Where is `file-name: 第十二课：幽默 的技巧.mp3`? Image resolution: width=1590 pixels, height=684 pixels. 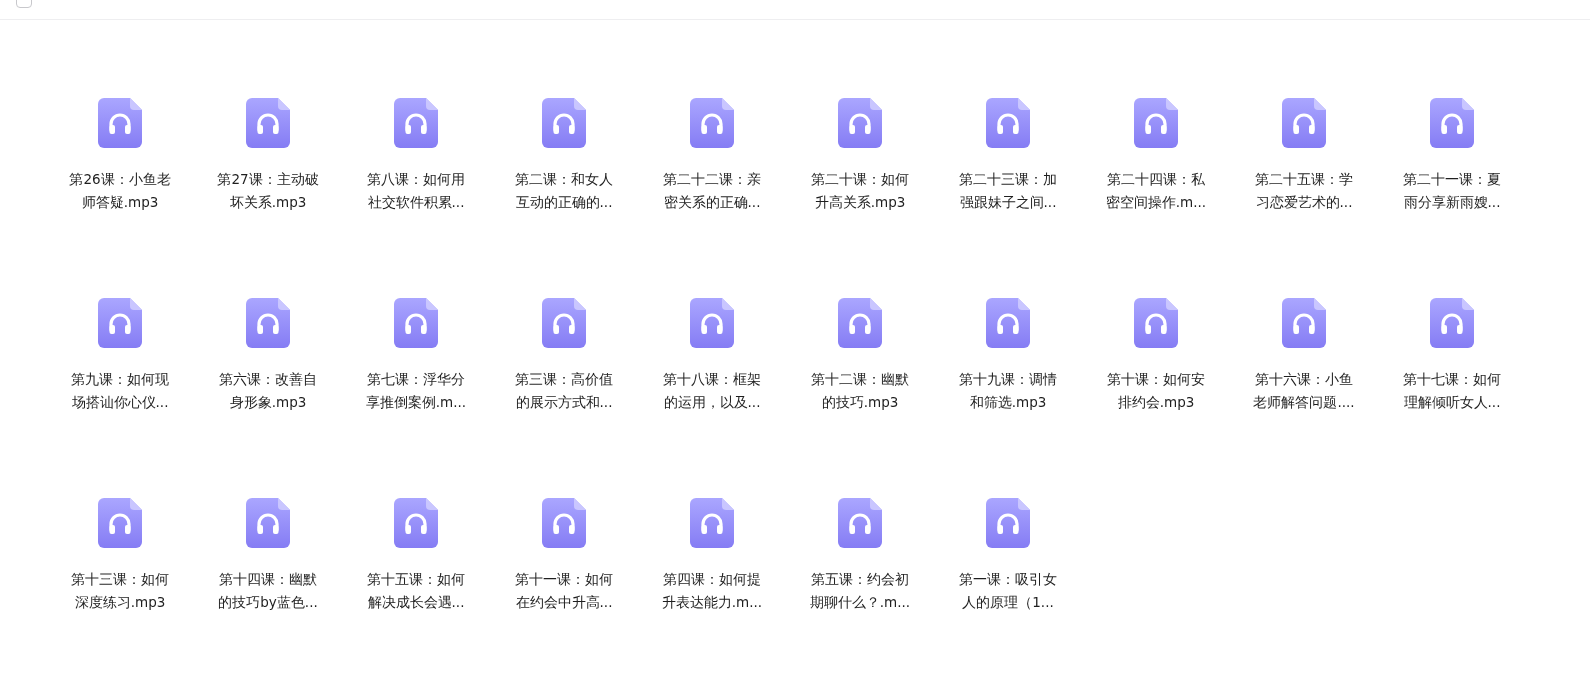 file-name: 第十二课：幽默 的技巧.mp3 is located at coordinates (860, 391).